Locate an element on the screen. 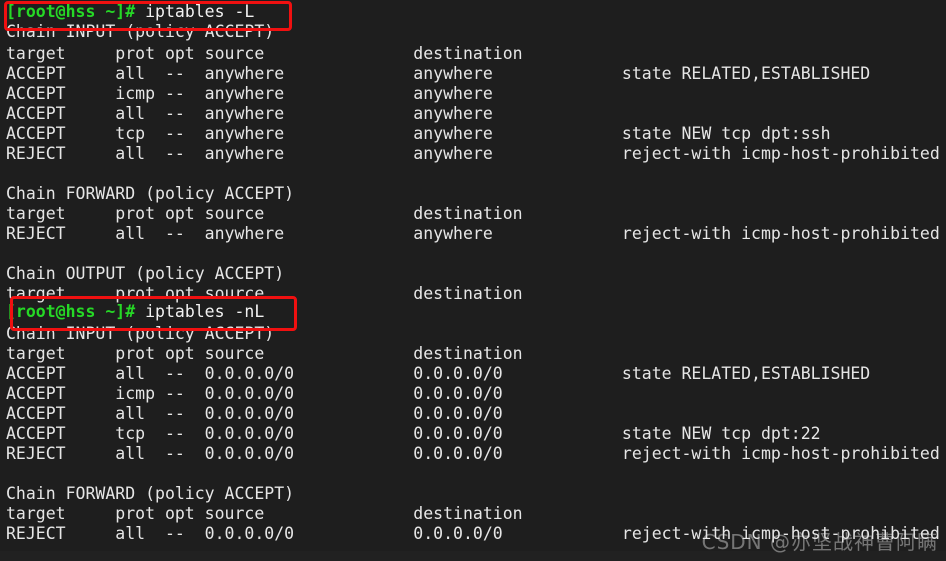  terminal-output-line: ACCEPT icmp -- anywhere anywhere is located at coordinates (249, 93).